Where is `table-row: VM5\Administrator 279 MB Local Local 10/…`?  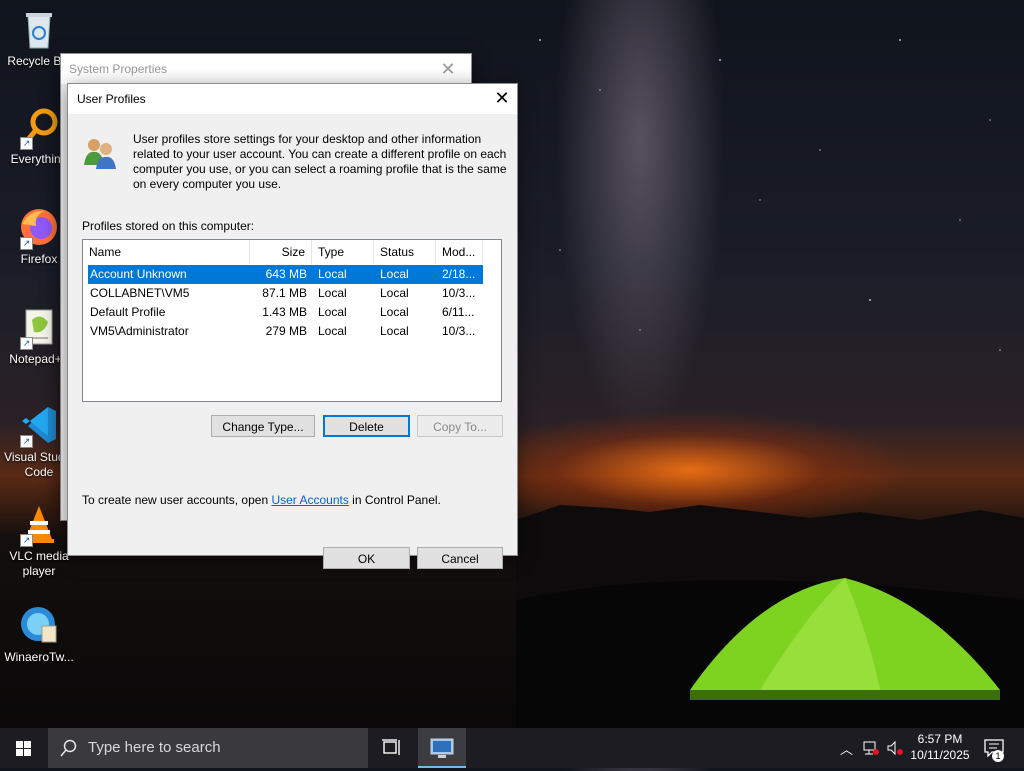 table-row: VM5\Administrator 279 MB Local Local 10/… is located at coordinates (285, 331).